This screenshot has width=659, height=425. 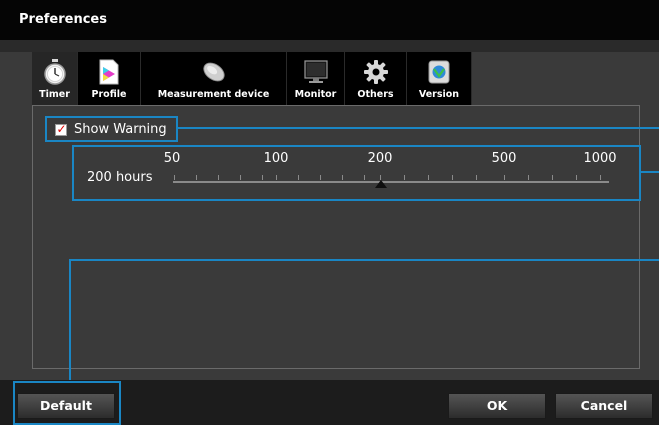 What do you see at coordinates (439, 72) in the screenshot?
I see `version-icon` at bounding box center [439, 72].